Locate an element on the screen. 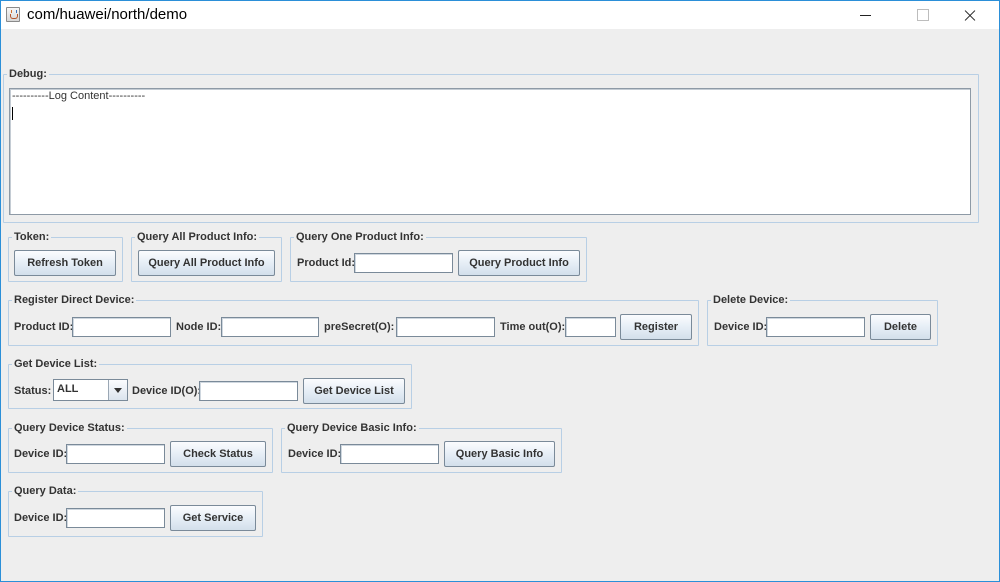 Image resolution: width=1000 pixels, height=582 pixels. query-device-status-title: Query Device Status: is located at coordinates (69, 428).